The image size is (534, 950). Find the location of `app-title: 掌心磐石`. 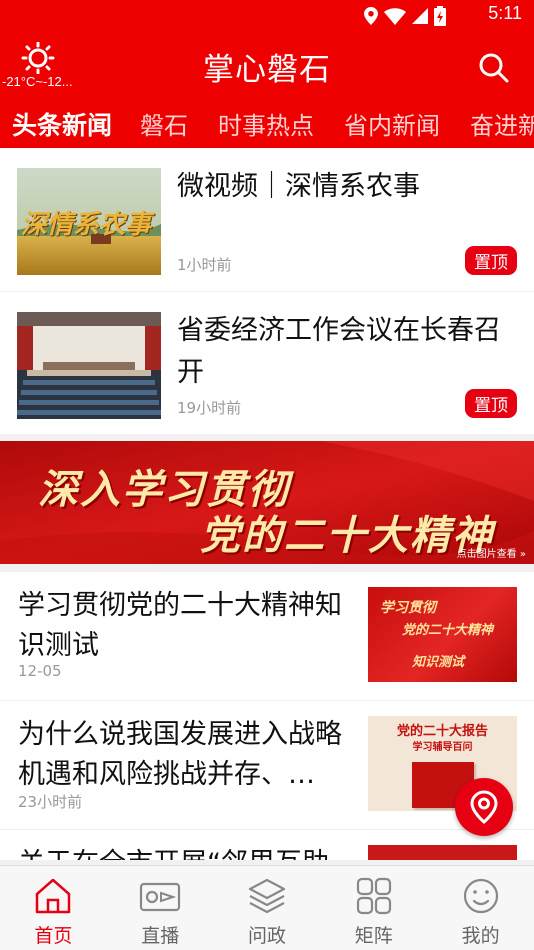

app-title: 掌心磐石 is located at coordinates (267, 70).